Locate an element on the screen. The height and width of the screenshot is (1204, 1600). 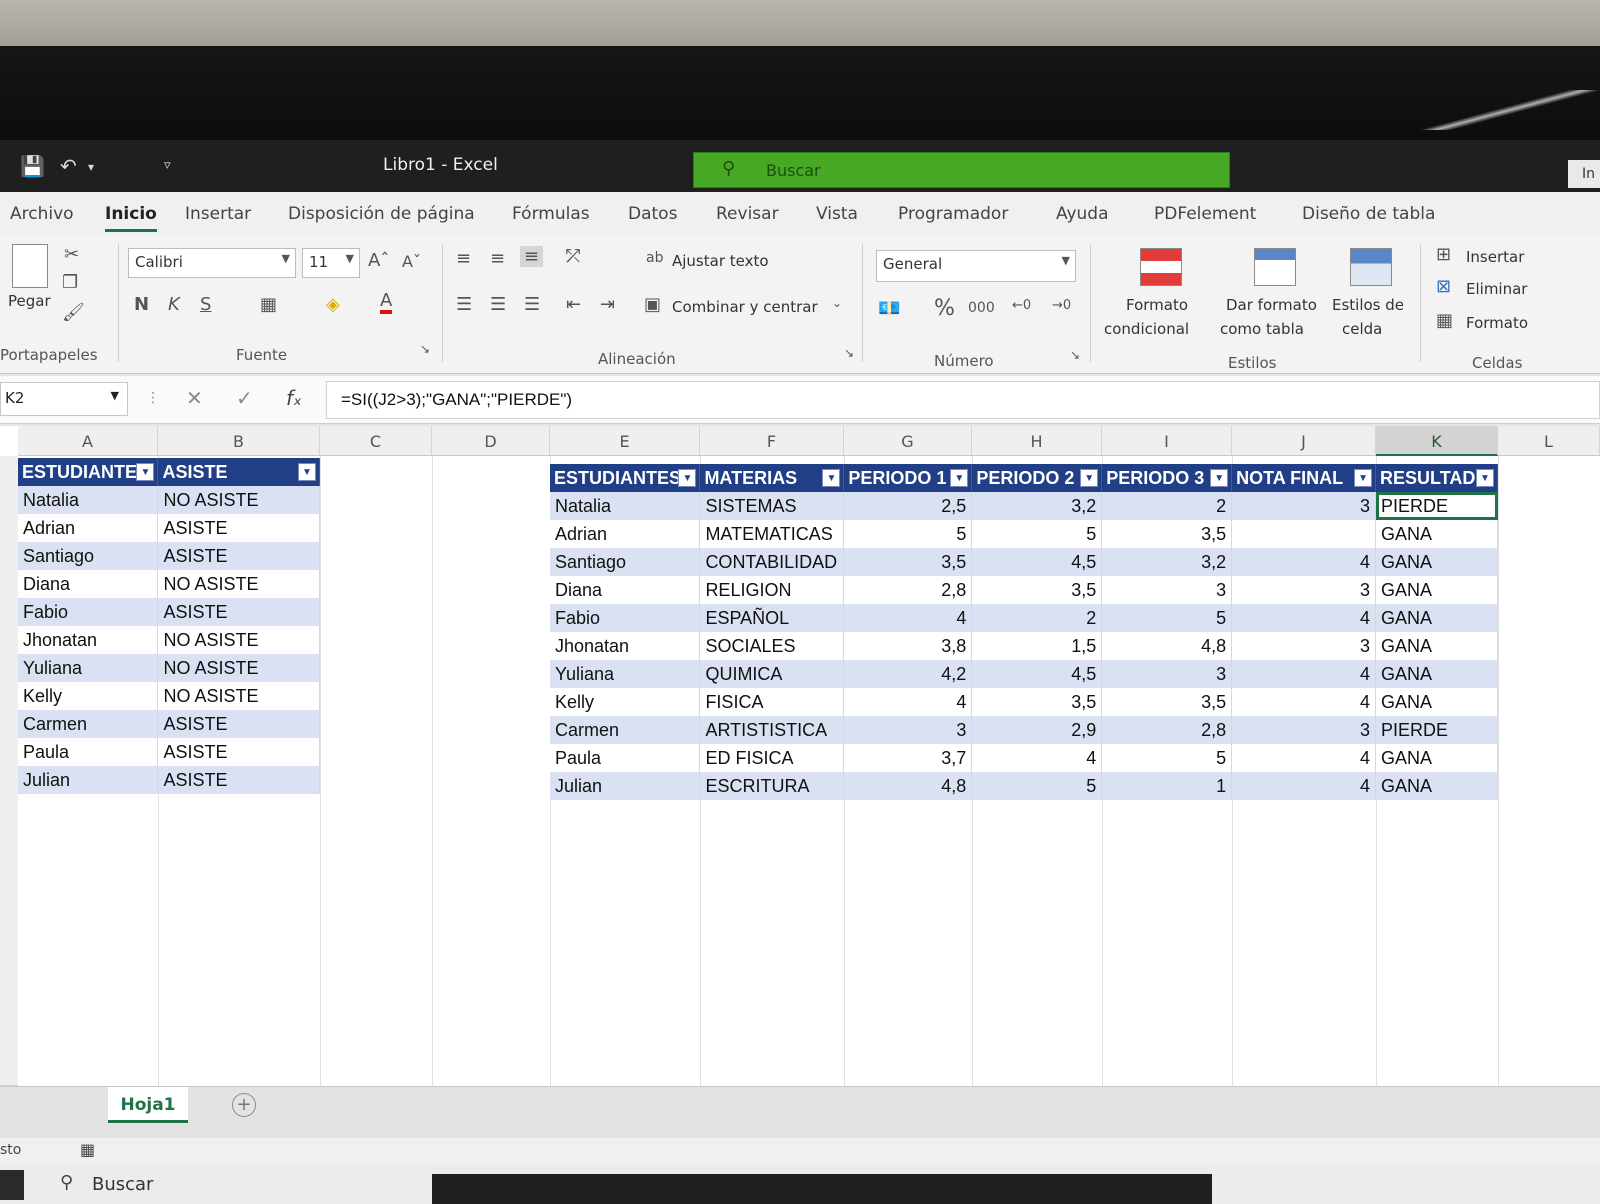
cell-subject: SOCIALES is located at coordinates (772, 646).